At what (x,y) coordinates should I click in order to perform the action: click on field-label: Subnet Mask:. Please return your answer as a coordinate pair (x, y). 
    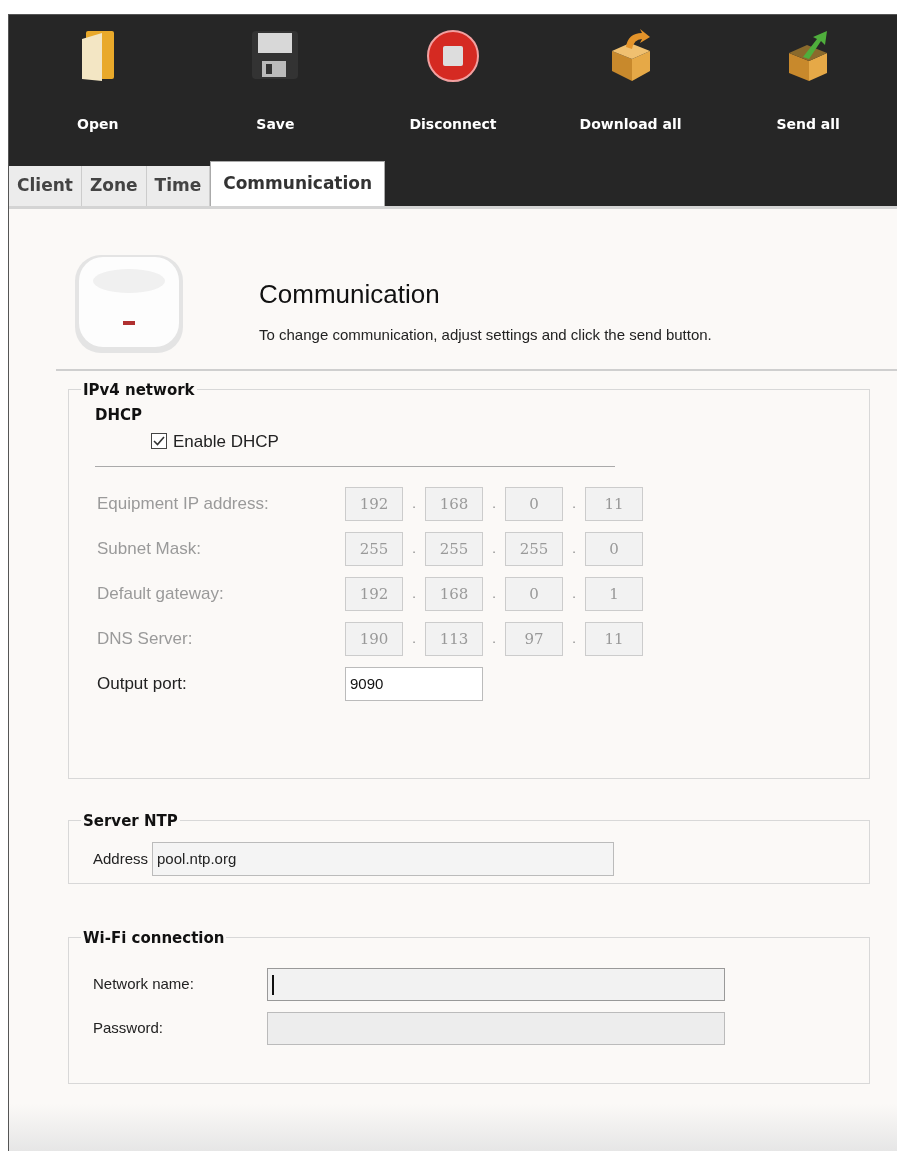
    Looking at the image, I should click on (149, 549).